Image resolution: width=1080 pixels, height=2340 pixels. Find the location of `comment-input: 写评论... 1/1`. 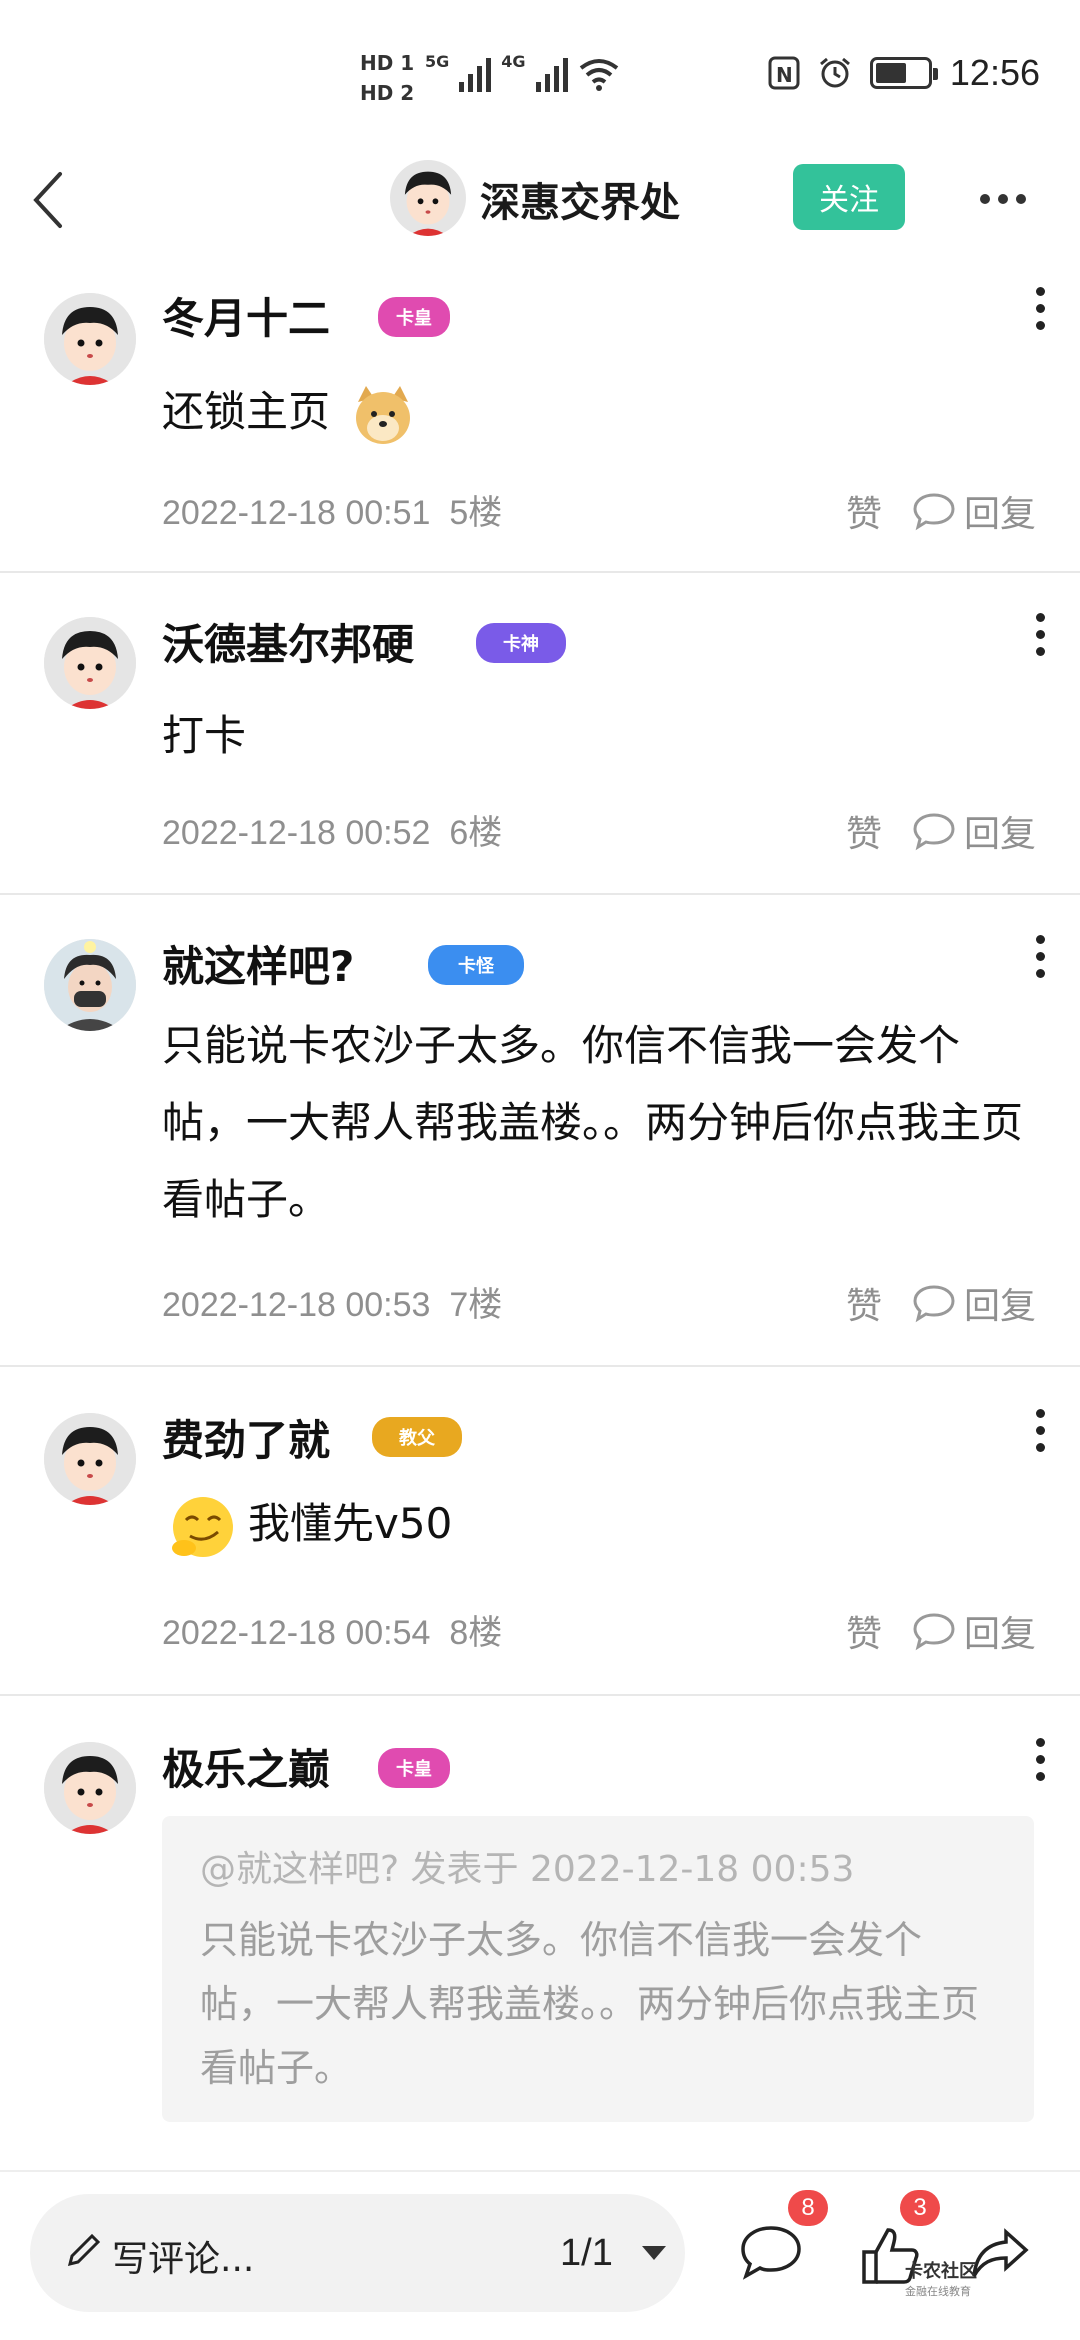

comment-input: 写评论... 1/1 is located at coordinates (357, 2253).